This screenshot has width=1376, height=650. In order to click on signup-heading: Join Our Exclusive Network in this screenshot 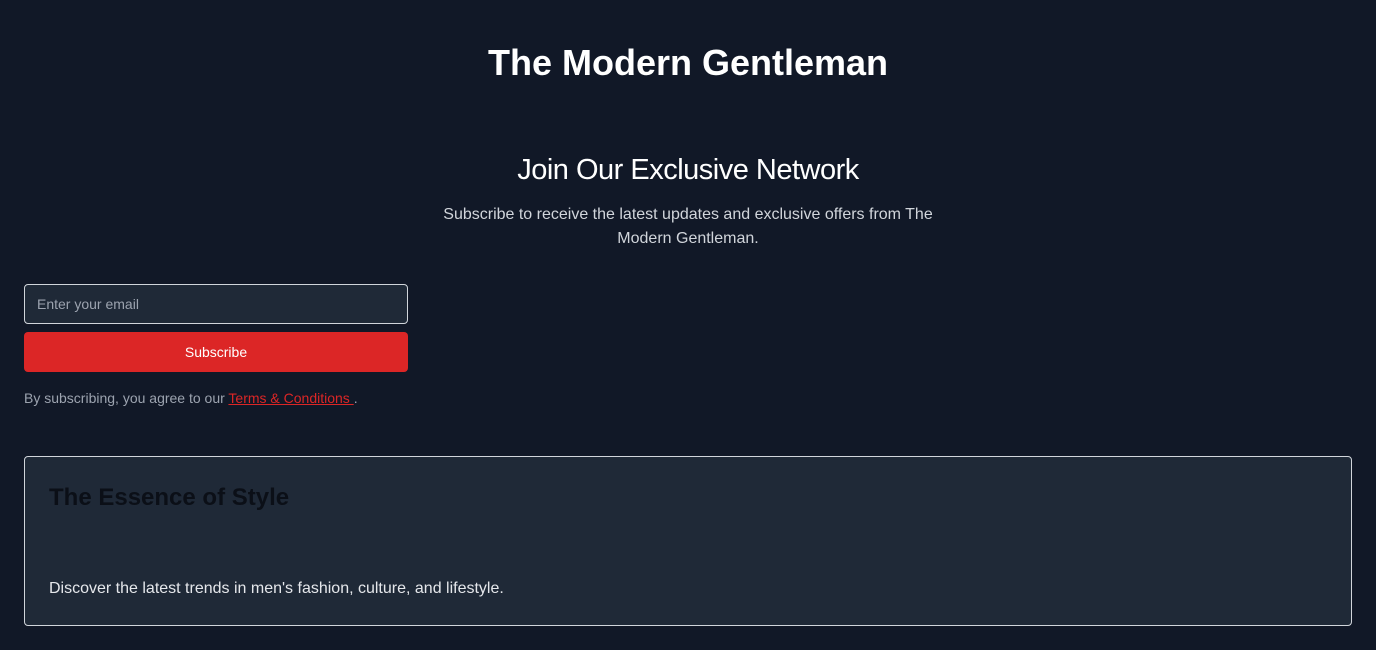, I will do `click(688, 170)`.